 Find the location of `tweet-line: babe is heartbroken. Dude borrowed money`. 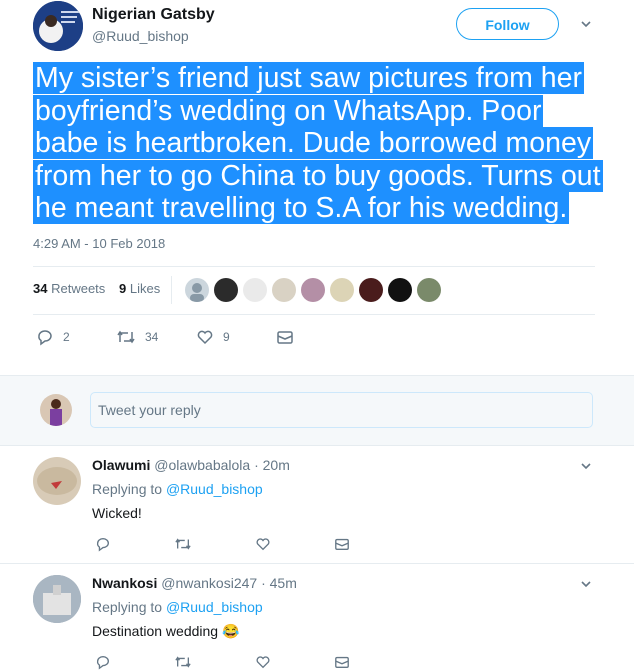

tweet-line: babe is heartbroken. Dude borrowed money is located at coordinates (313, 143).